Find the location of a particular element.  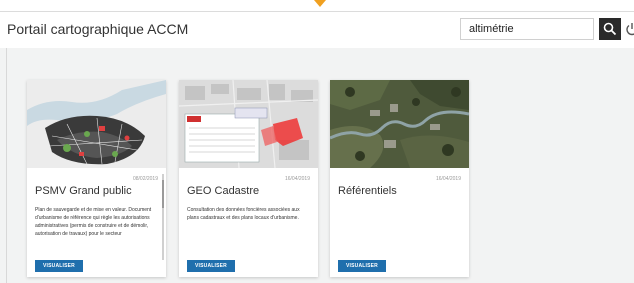

content-left-border is located at coordinates (6, 165).